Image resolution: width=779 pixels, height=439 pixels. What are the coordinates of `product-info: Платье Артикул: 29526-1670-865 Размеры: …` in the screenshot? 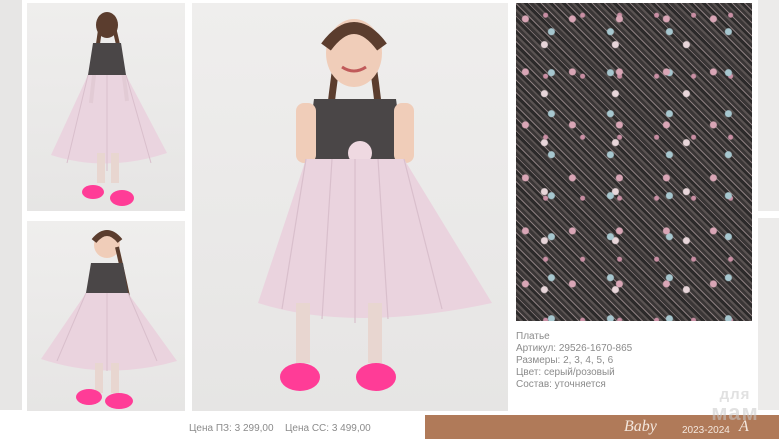 It's located at (634, 361).